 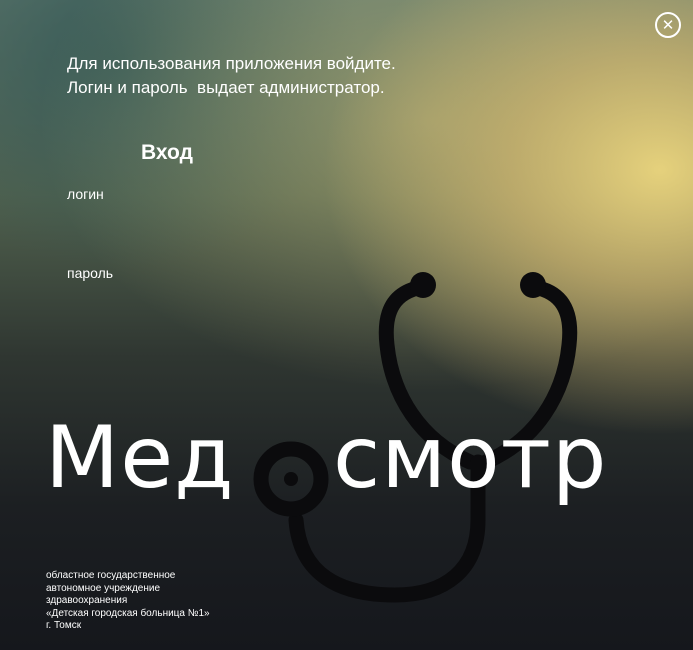 I want to click on org-line-1: областное государственное, so click(x=111, y=575).